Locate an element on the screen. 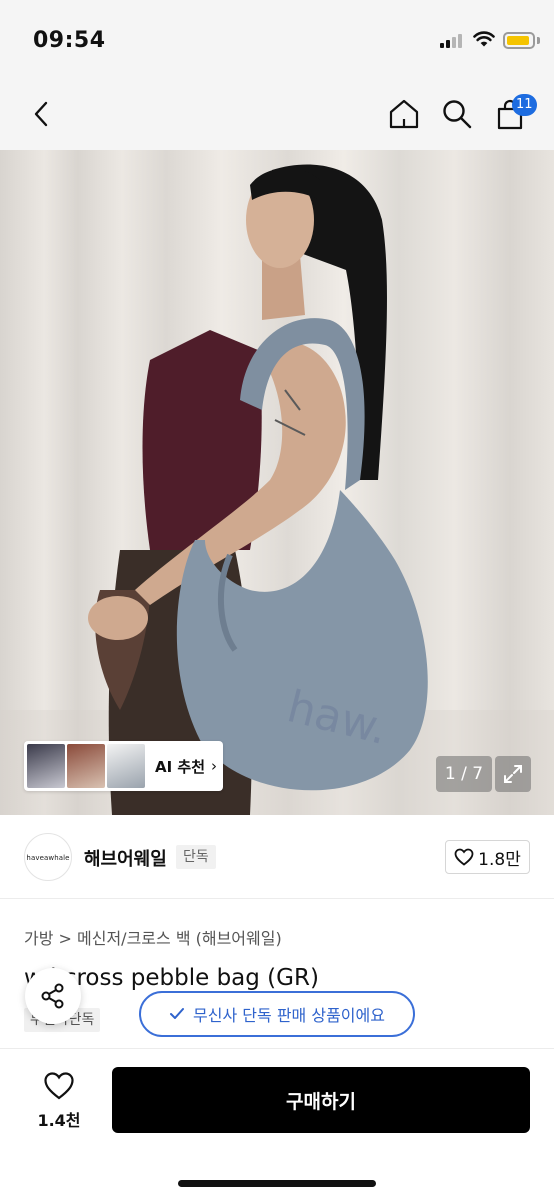 The image size is (554, 1200). wishlist-button: 1.4천 is located at coordinates (59, 1101).